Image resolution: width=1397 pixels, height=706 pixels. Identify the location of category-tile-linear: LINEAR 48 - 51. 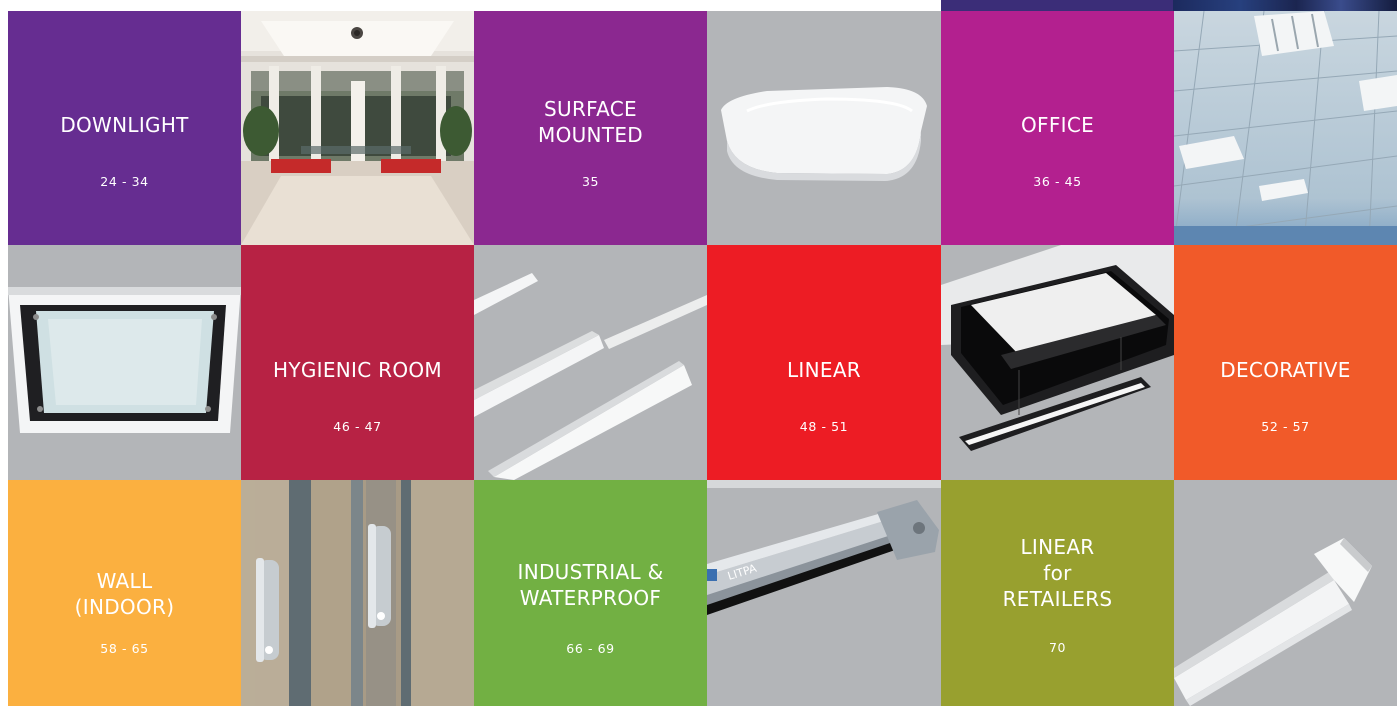
(824, 362).